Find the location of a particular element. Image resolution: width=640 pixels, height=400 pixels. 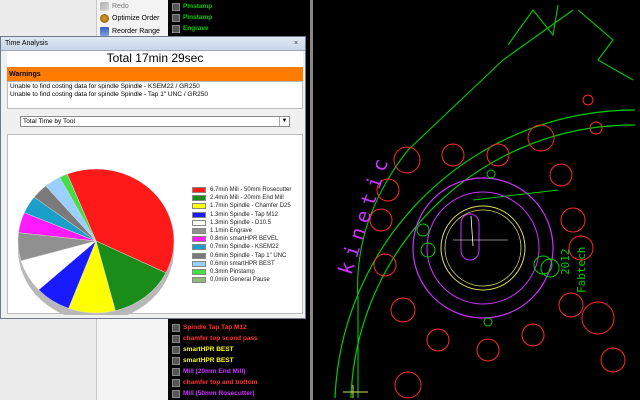

legend-item: 0.8min smartHPR BEVEL is located at coordinates (235, 239).